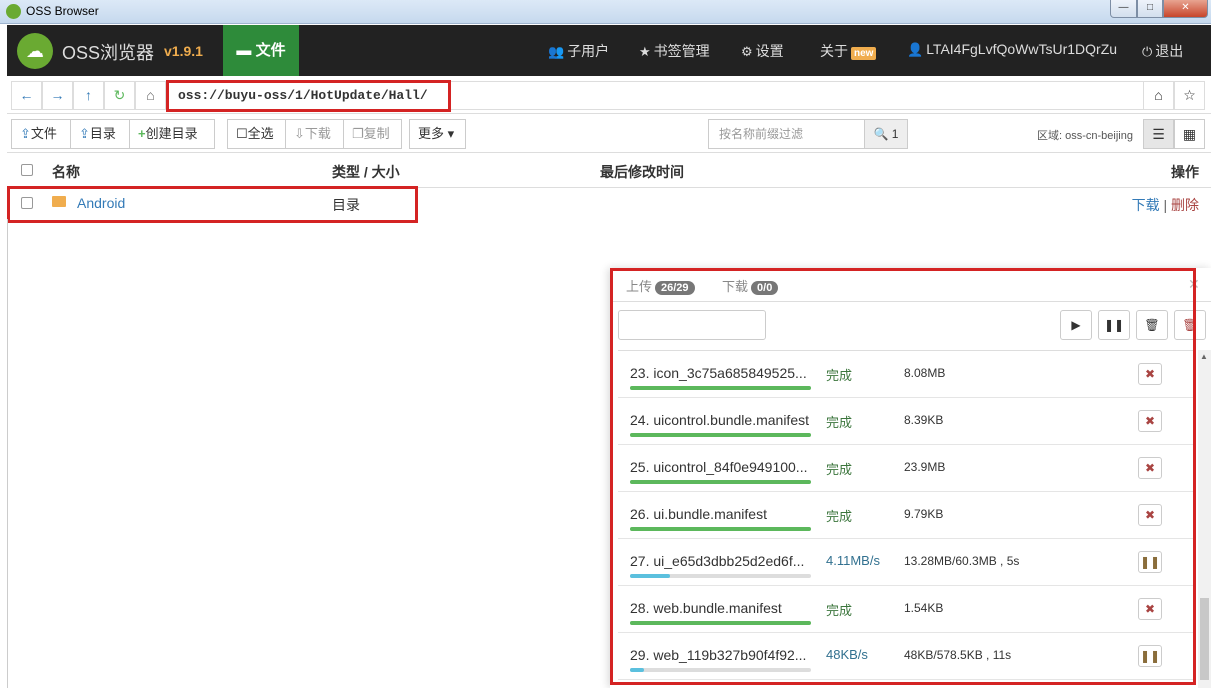  I want to click on bookmarks-link: ★ 书签管理, so click(674, 51).